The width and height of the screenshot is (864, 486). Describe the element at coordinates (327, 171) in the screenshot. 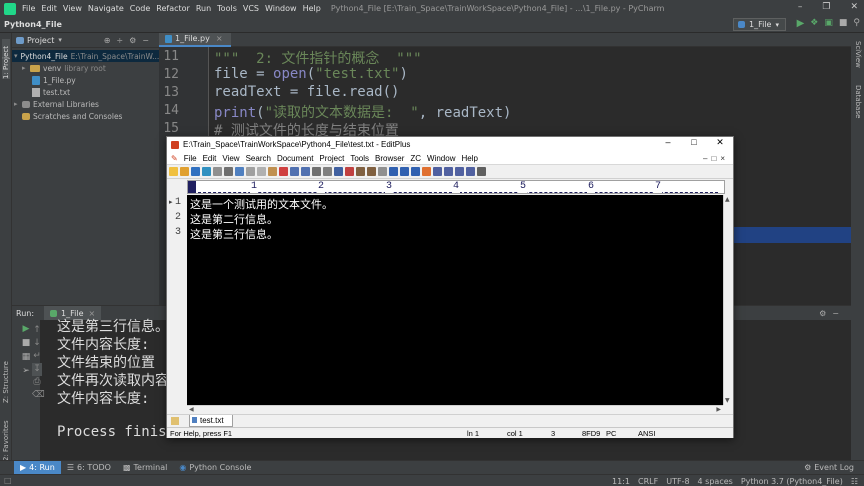

I see `replace-icon` at that location.